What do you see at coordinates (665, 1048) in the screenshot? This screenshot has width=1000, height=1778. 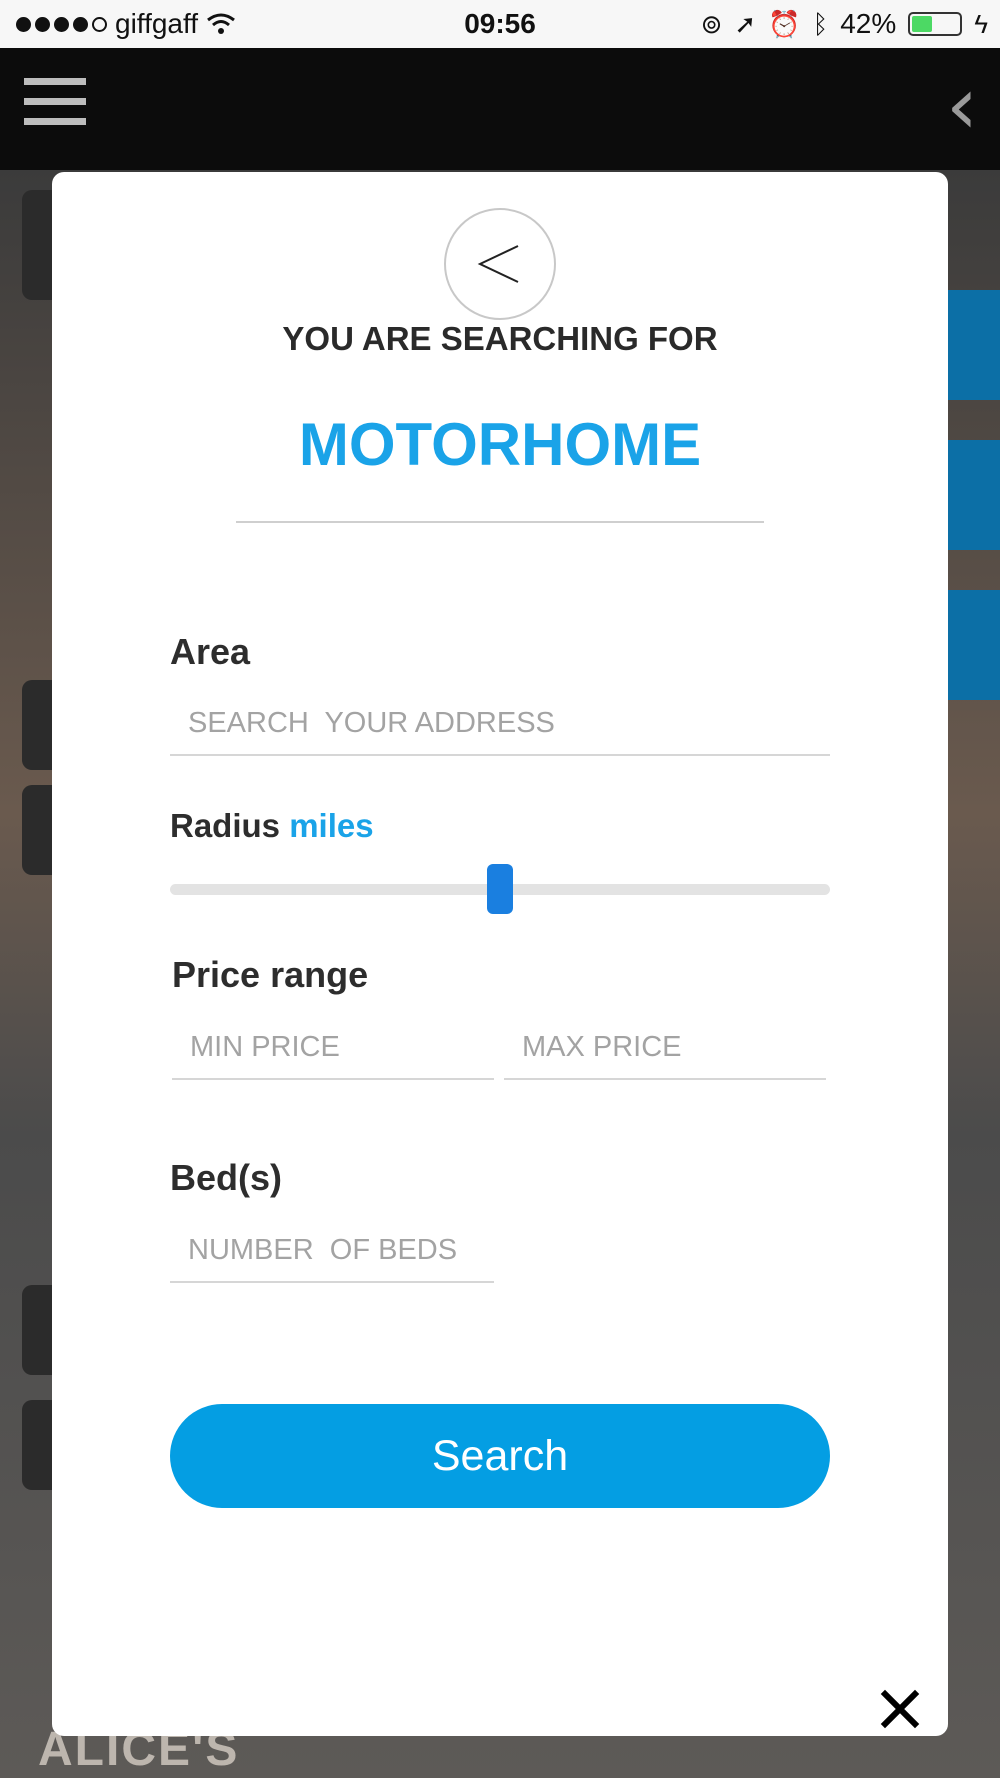 I see `max-price-input` at bounding box center [665, 1048].